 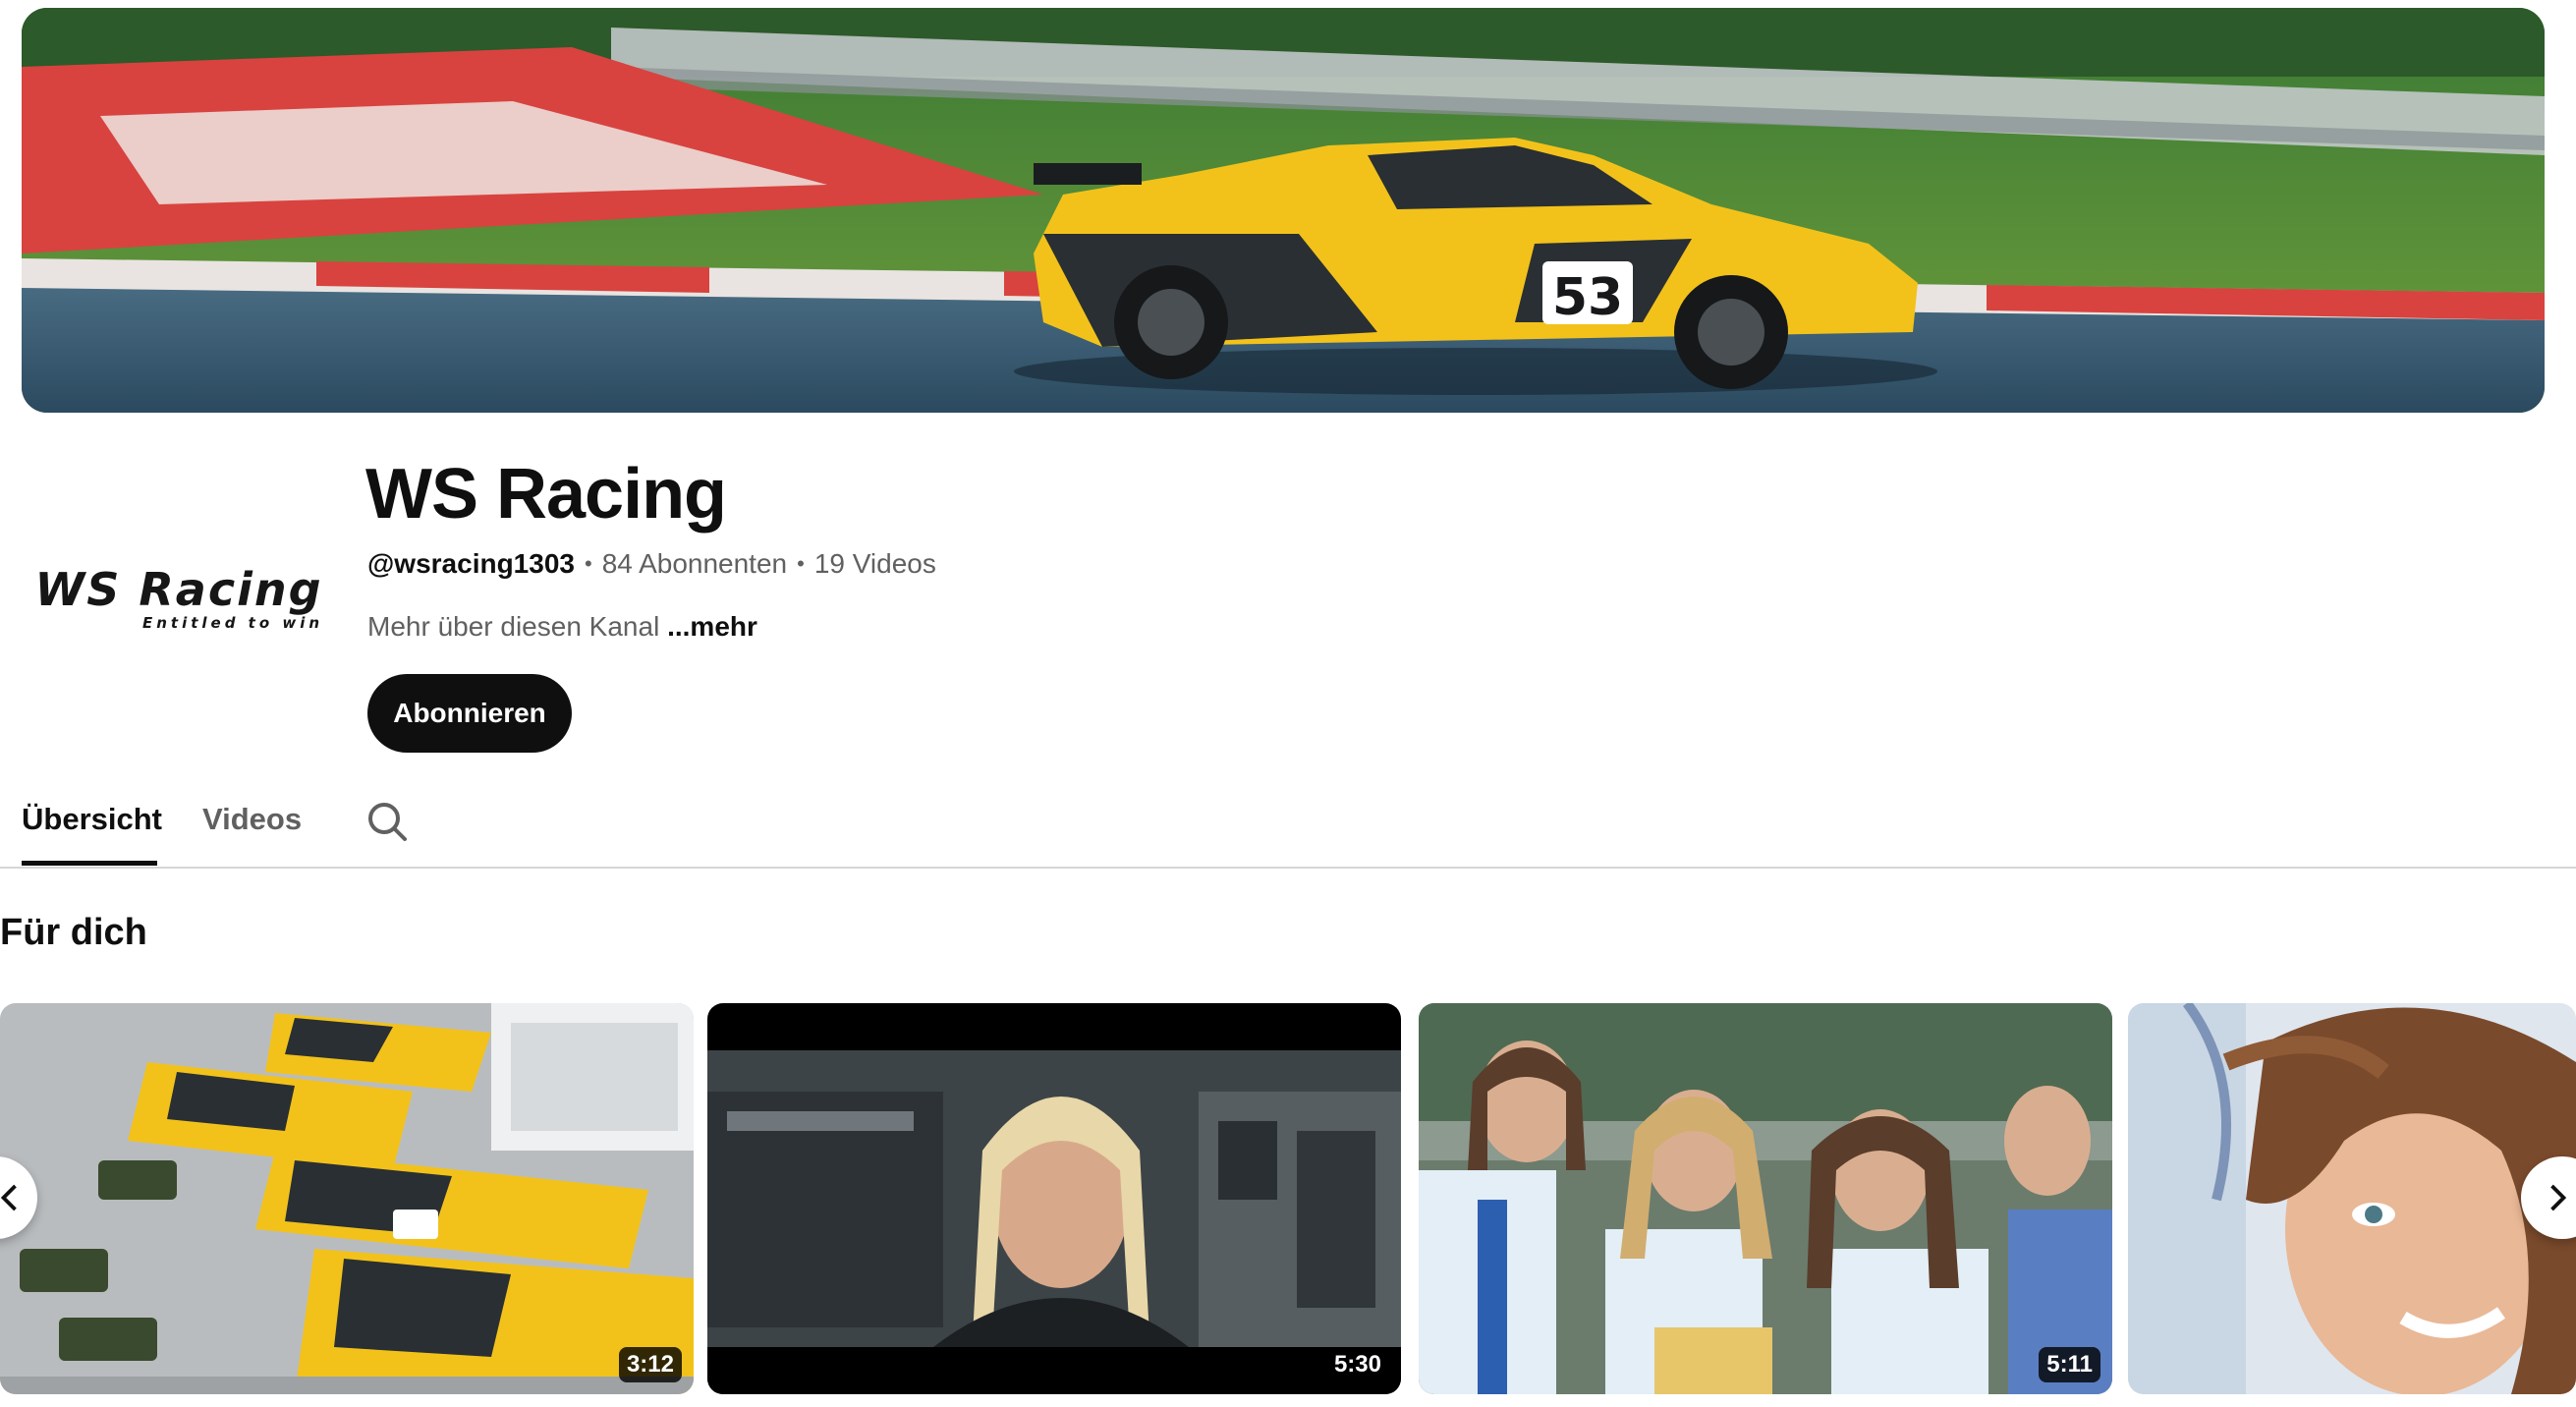 I want to click on more-link: ...mehr, so click(x=712, y=626).